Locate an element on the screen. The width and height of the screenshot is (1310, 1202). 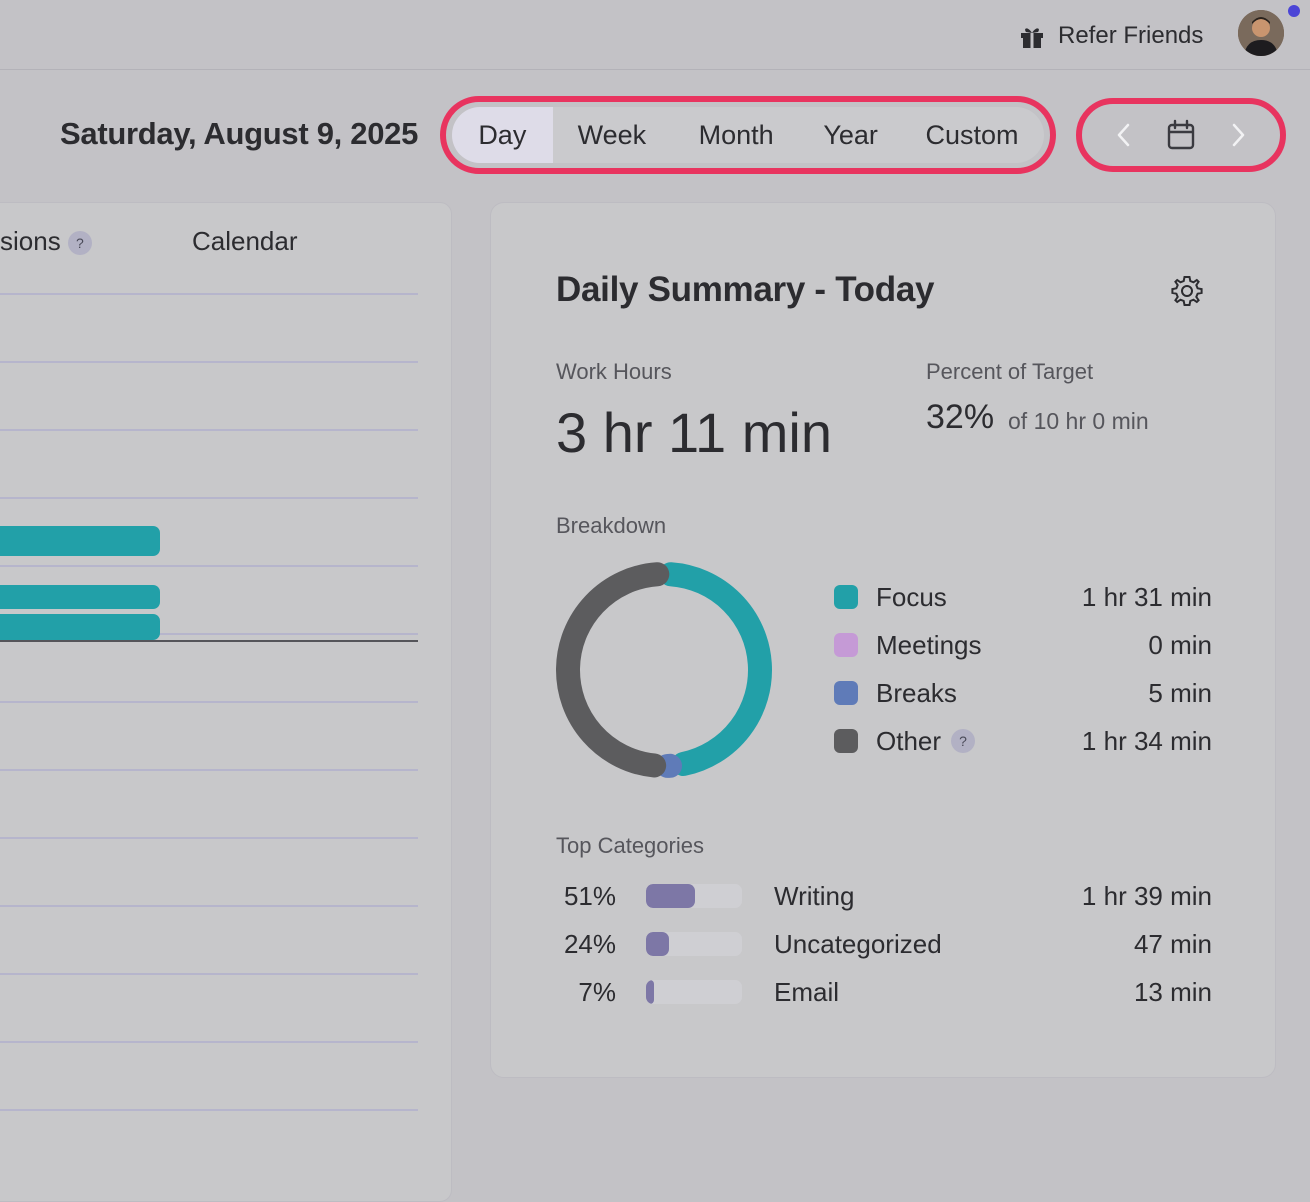
gift-icon is located at coordinates (1032, 36).